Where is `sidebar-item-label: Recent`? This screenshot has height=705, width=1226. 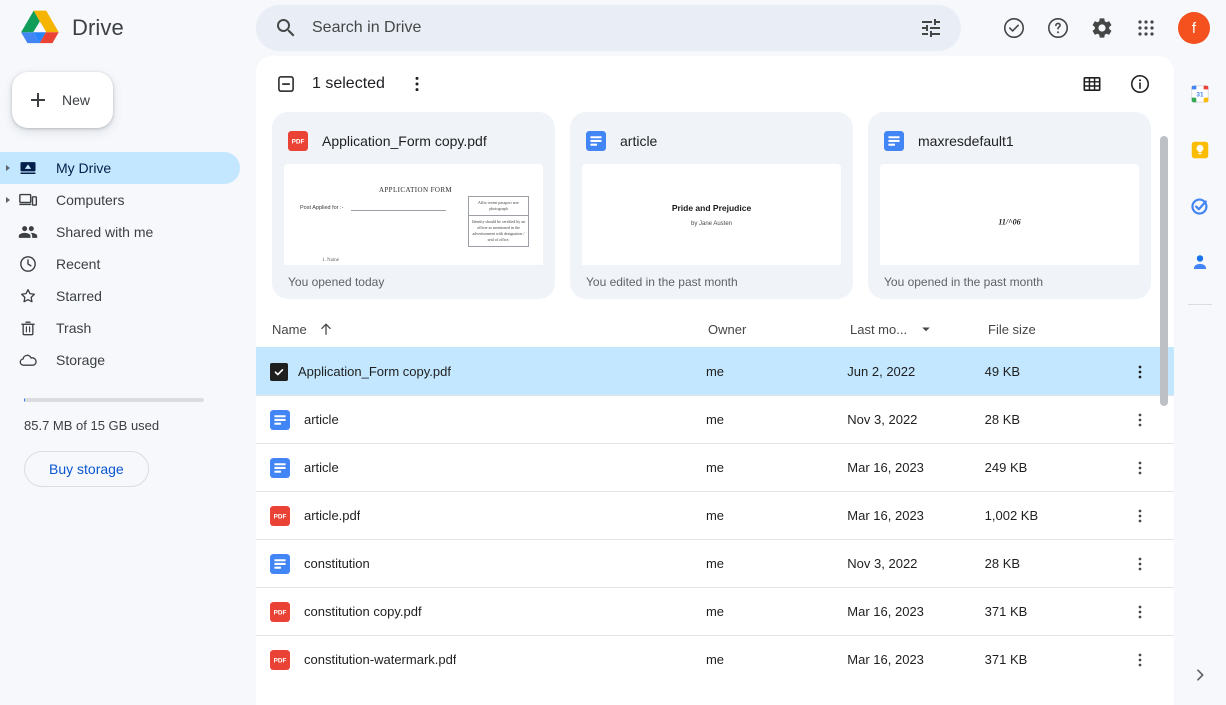 sidebar-item-label: Recent is located at coordinates (78, 264).